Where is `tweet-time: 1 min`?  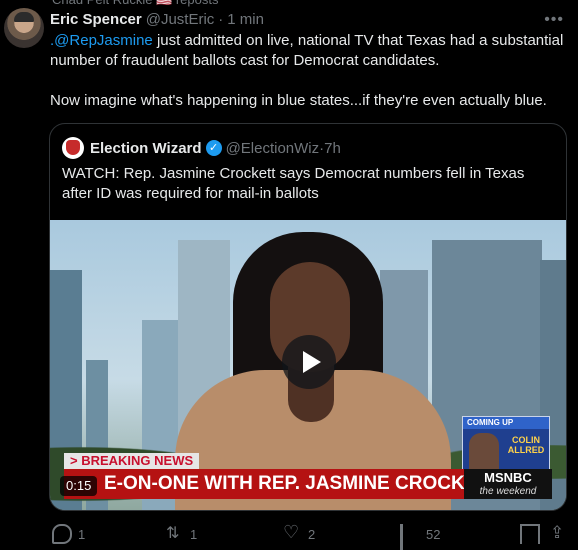
tweet-time: 1 min is located at coordinates (245, 19).